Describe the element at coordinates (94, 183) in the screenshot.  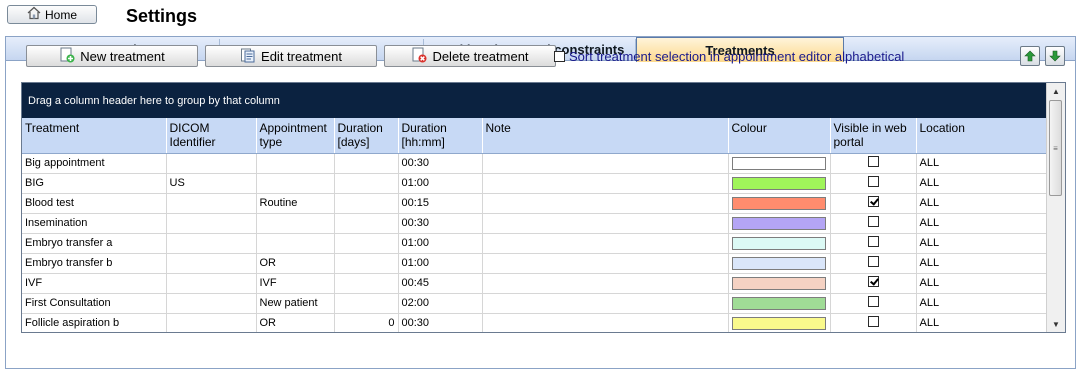
I see `cell-treatment: BIG` at that location.